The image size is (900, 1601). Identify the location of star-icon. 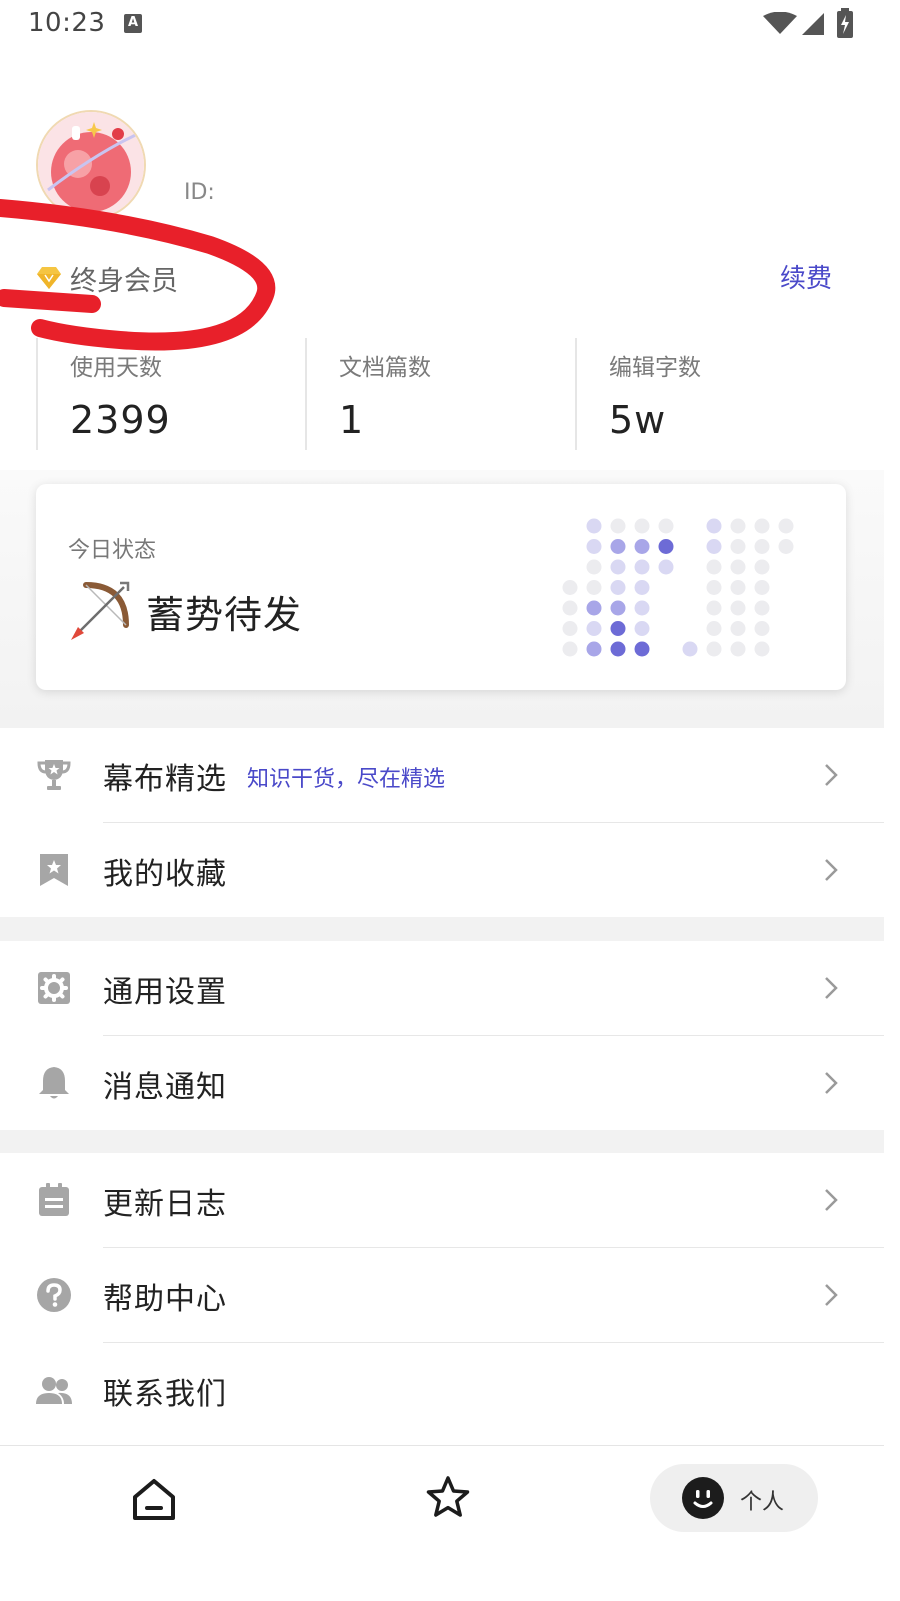
(448, 1498).